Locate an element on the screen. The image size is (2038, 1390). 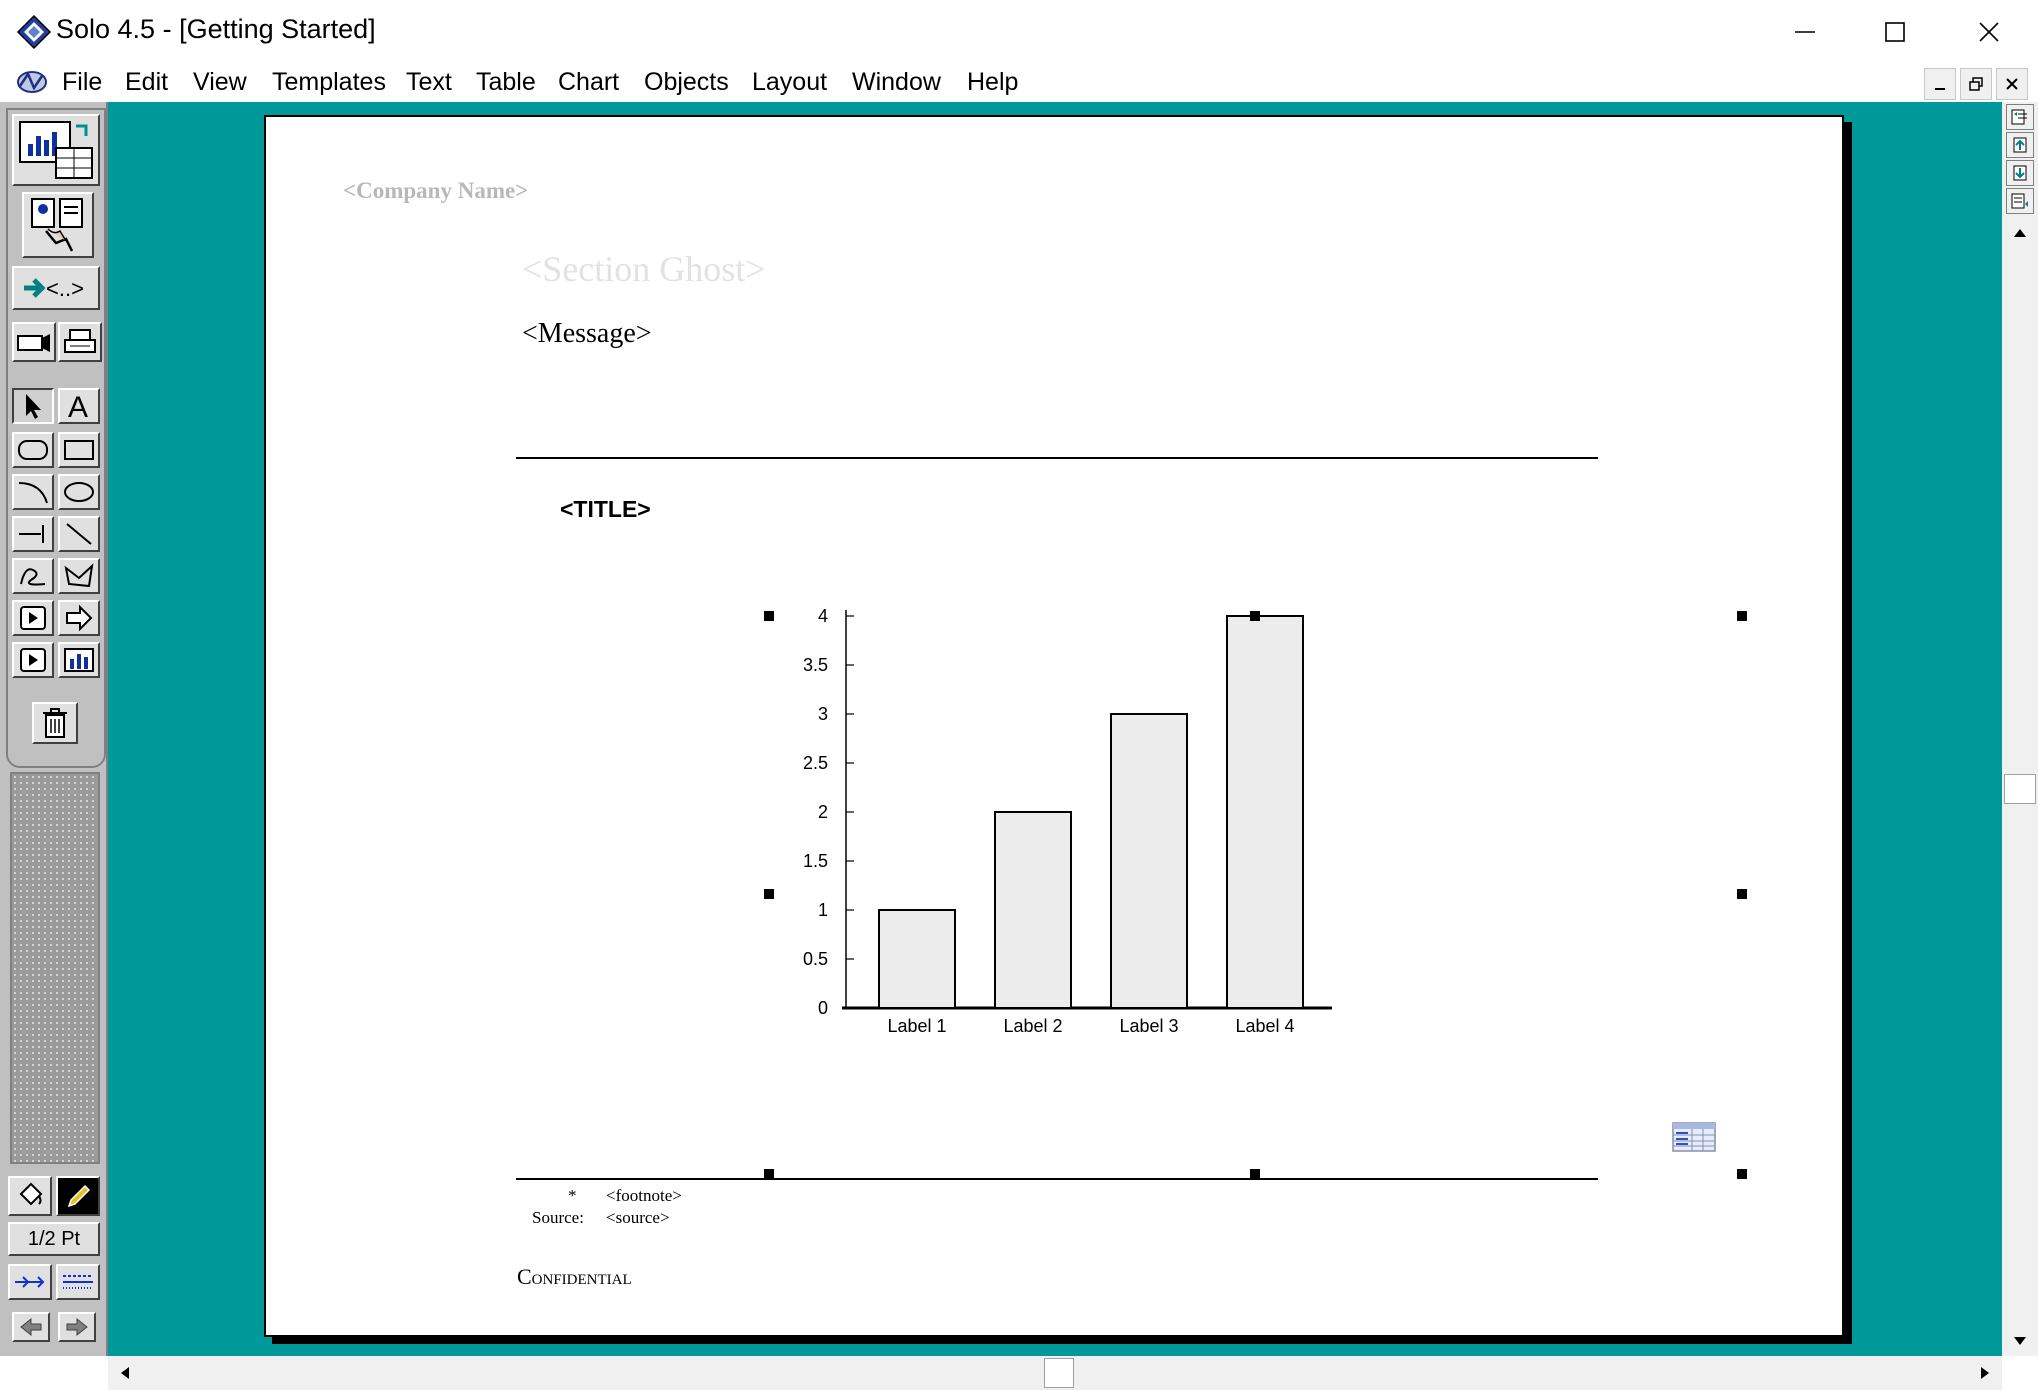
menu-window: Window is located at coordinates (896, 82).